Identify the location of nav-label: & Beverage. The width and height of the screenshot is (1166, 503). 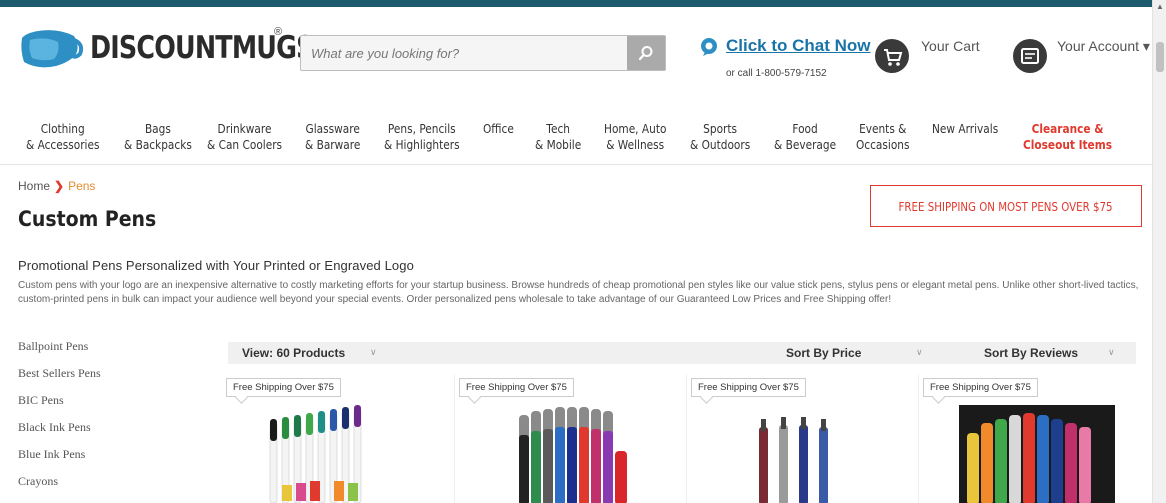
(805, 145).